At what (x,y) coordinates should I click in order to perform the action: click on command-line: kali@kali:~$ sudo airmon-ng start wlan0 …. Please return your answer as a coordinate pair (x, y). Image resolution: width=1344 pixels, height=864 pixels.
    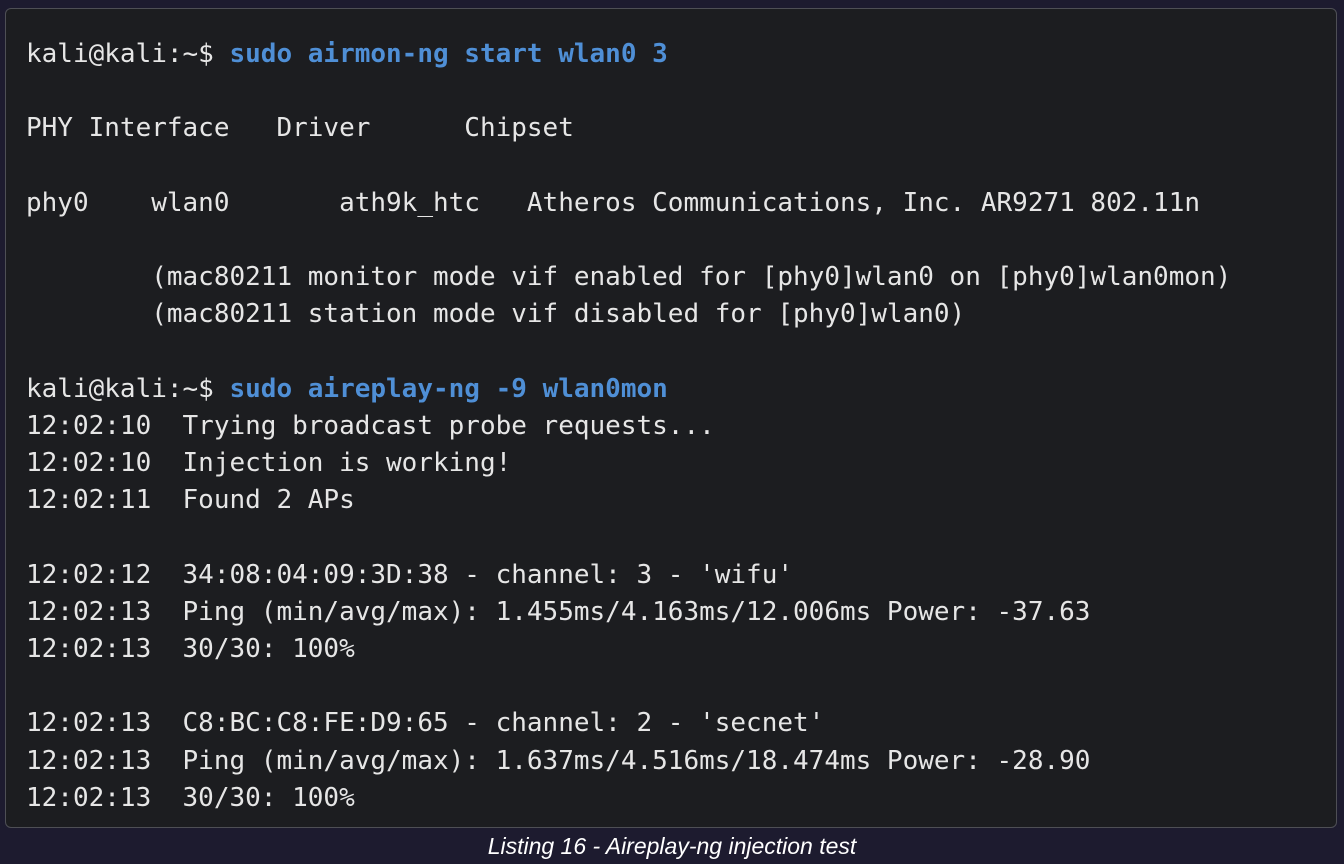
    Looking at the image, I should click on (628, 54).